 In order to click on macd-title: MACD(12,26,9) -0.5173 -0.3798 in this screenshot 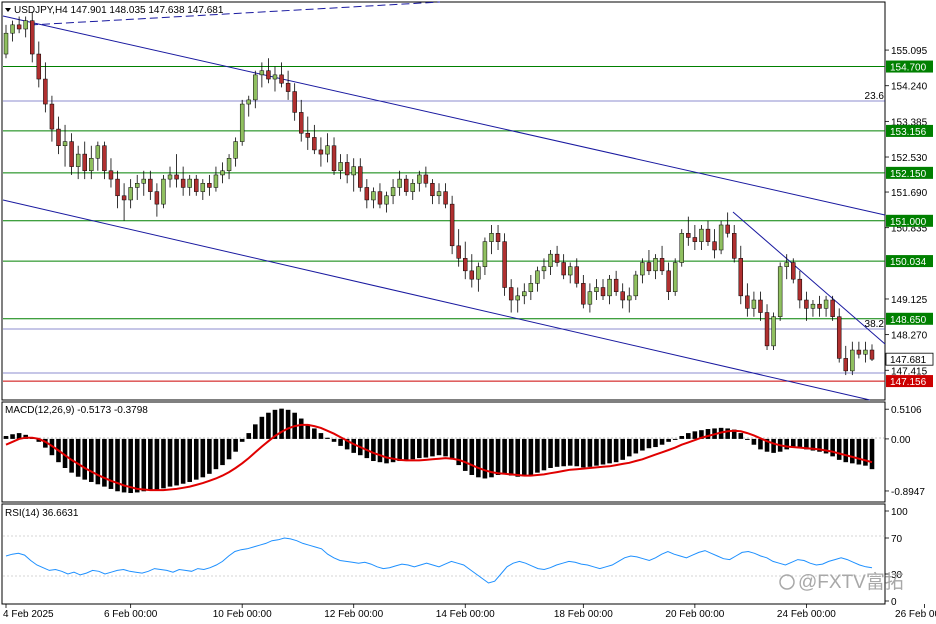, I will do `click(76, 410)`.